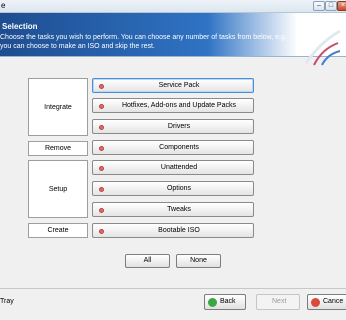 This screenshot has height=320, width=346. I want to click on title-bar: e – □ ×, so click(173, 6).